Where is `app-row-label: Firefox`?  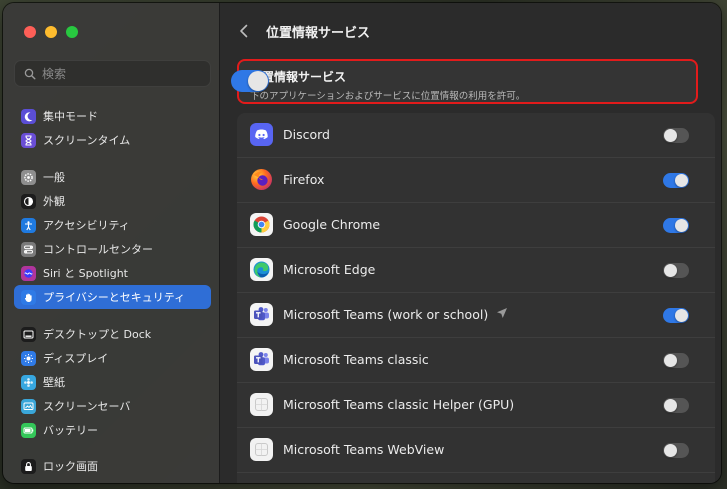 app-row-label: Firefox is located at coordinates (303, 179).